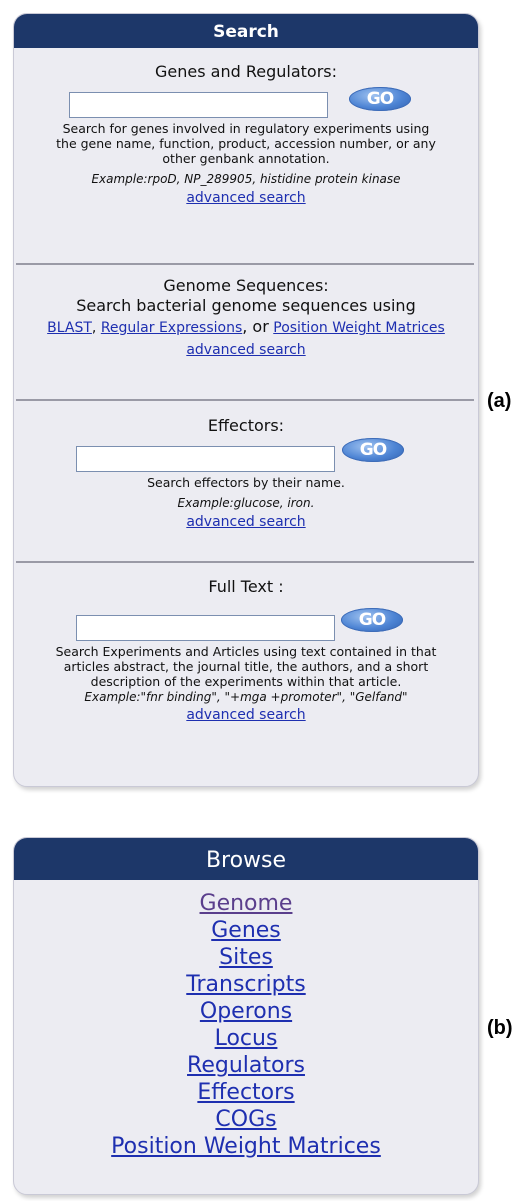  What do you see at coordinates (246, 930) in the screenshot?
I see `browse-link-genes: Genes` at bounding box center [246, 930].